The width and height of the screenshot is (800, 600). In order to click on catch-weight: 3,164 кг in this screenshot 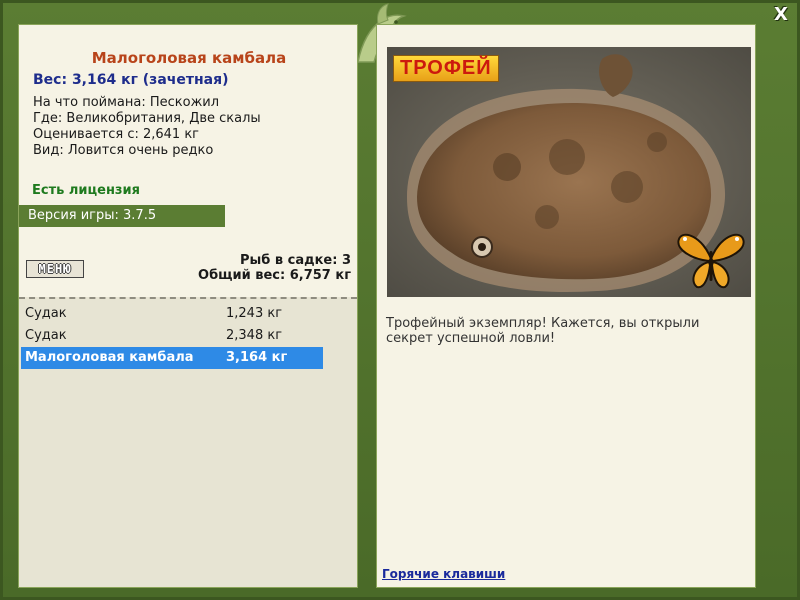, I will do `click(257, 357)`.